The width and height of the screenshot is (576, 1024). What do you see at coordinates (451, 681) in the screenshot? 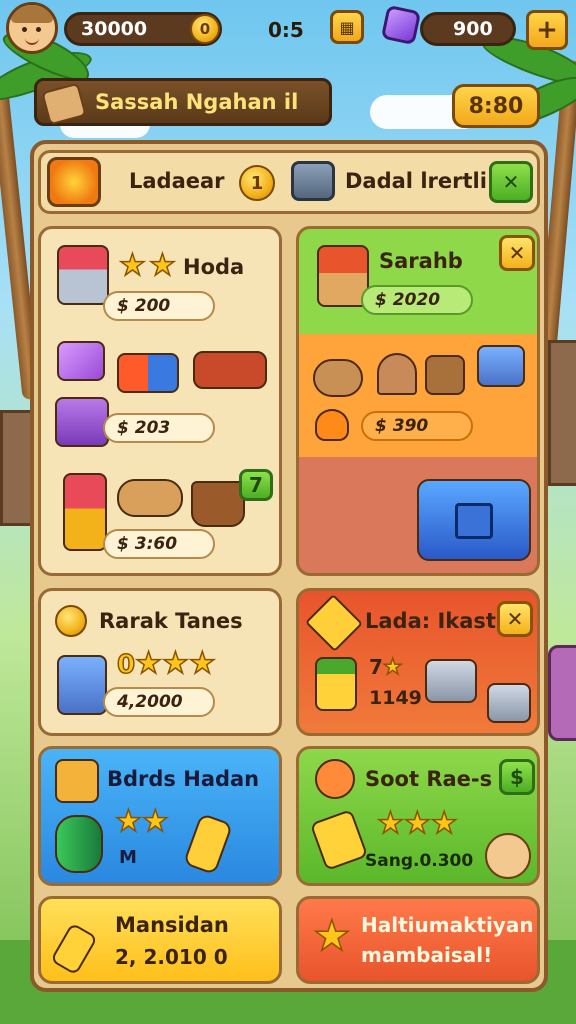
I see `robot-icon` at bounding box center [451, 681].